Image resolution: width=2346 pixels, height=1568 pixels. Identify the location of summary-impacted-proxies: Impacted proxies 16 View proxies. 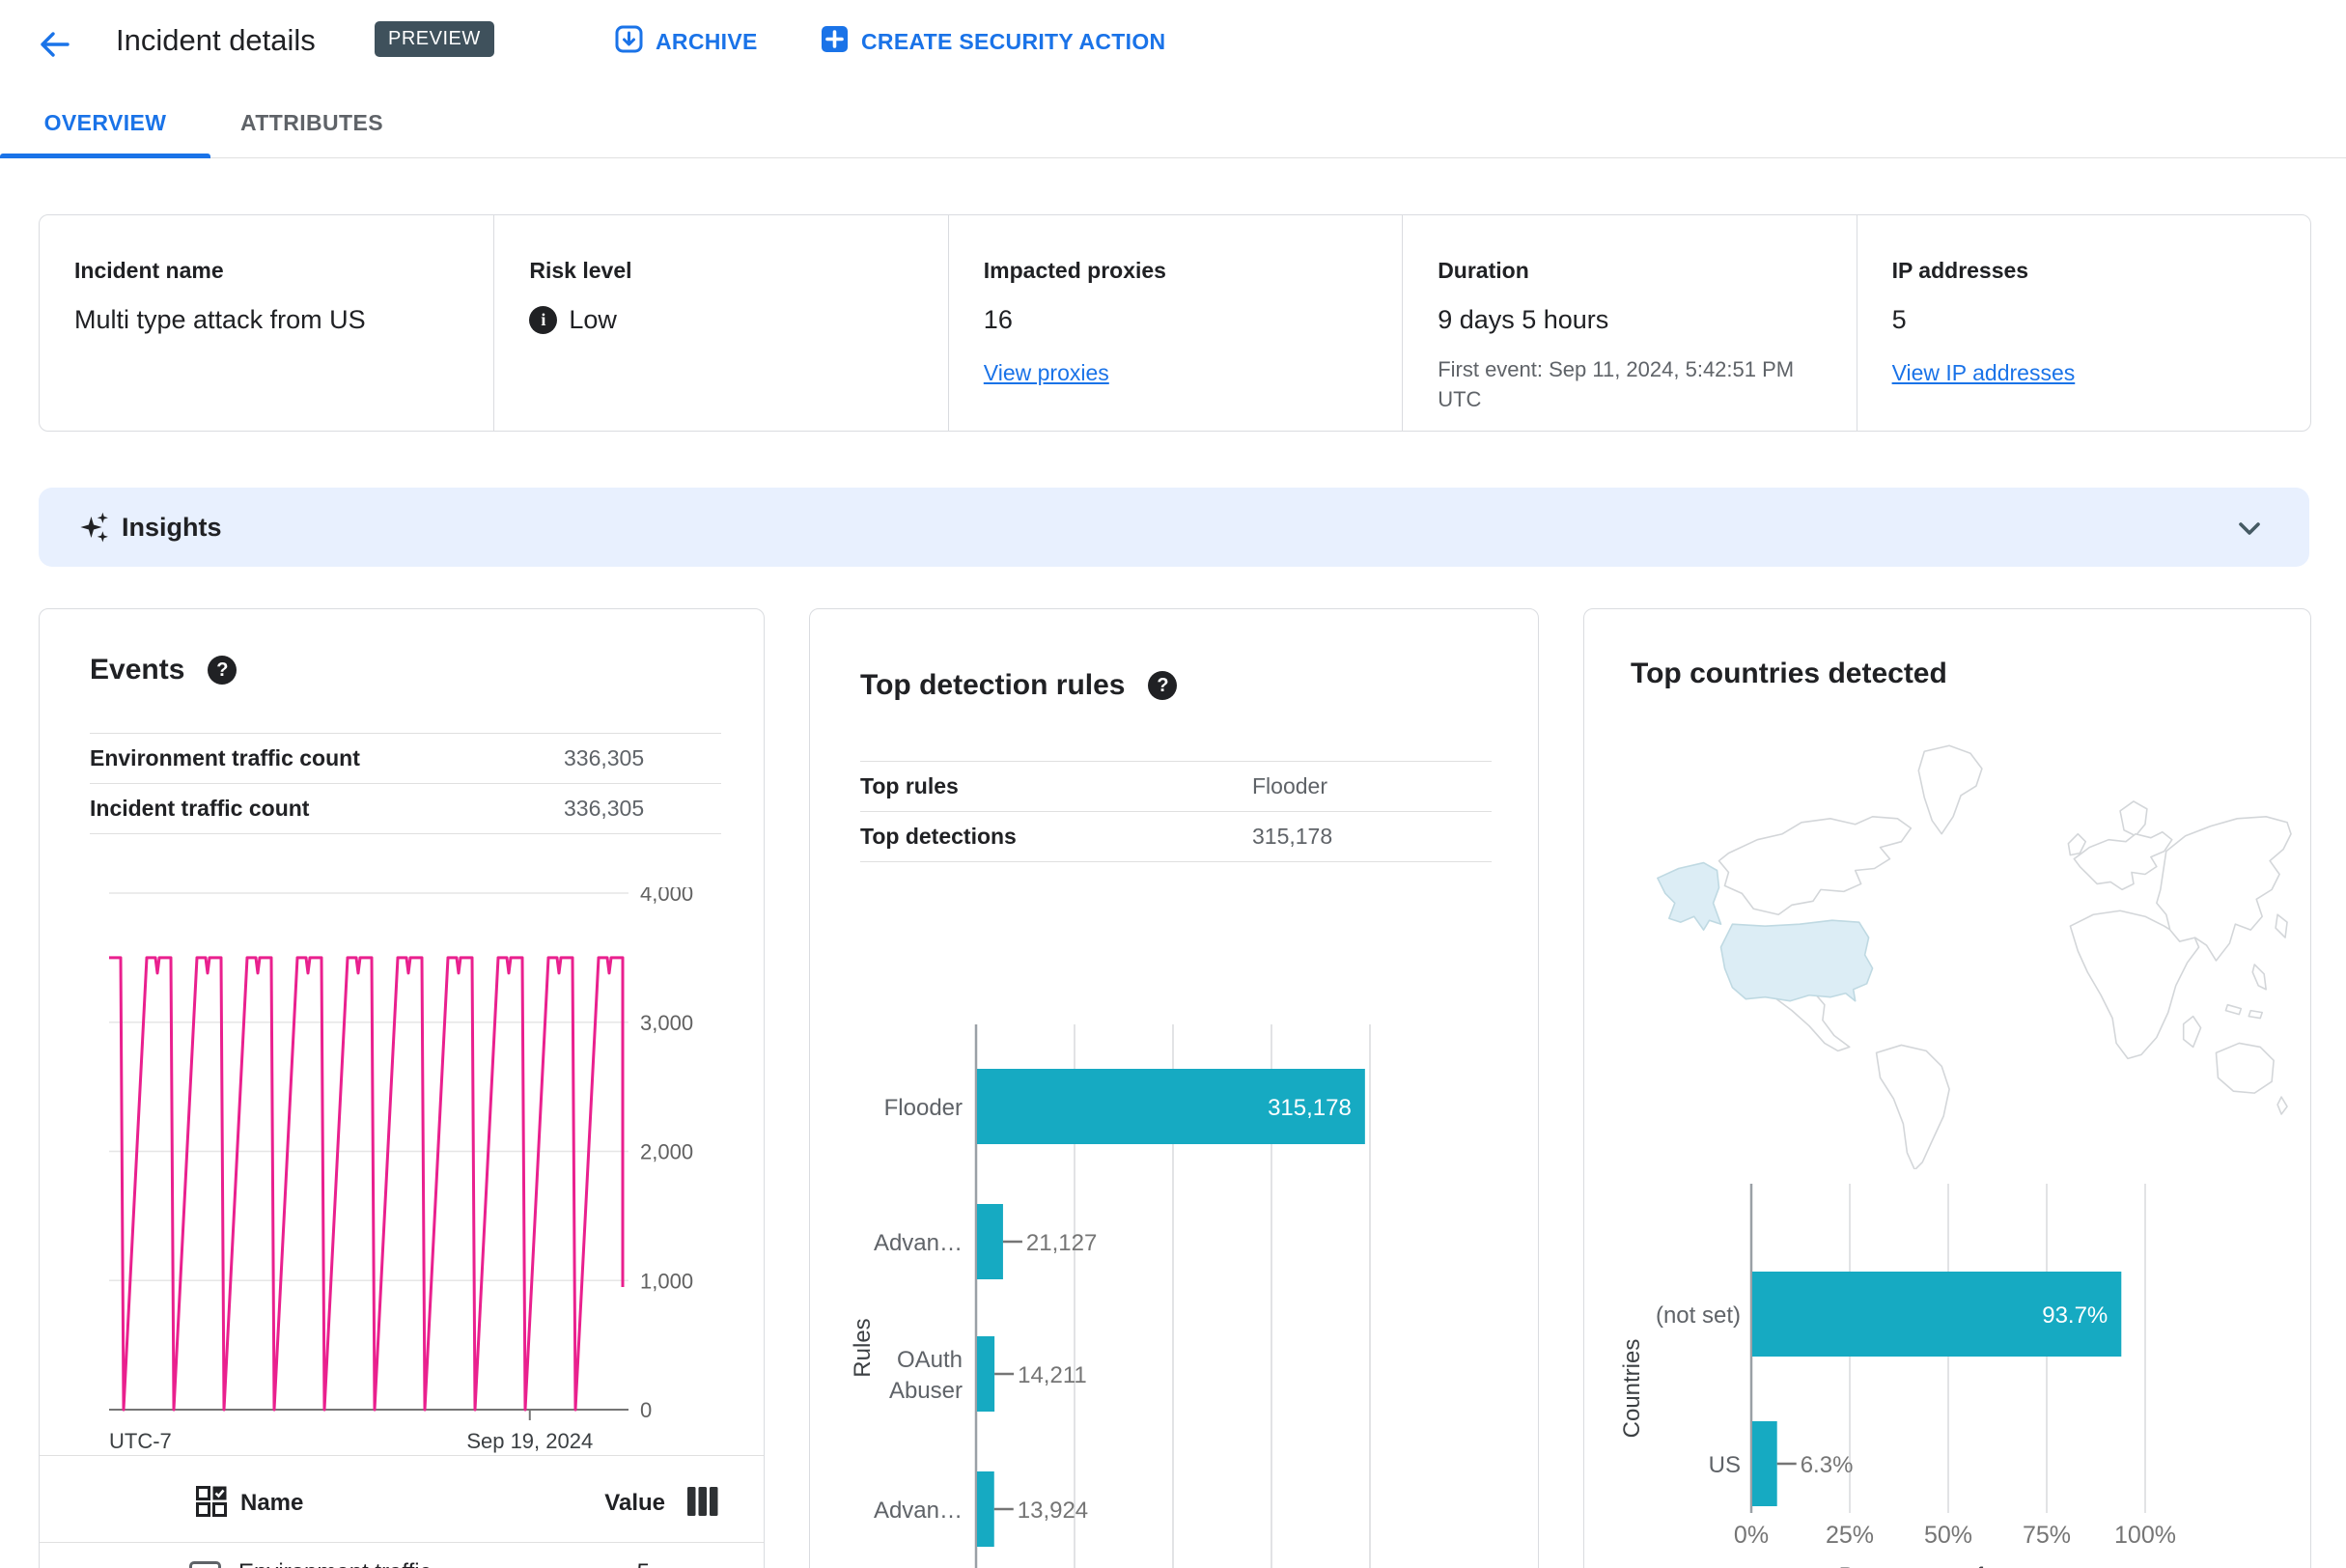
(1174, 323).